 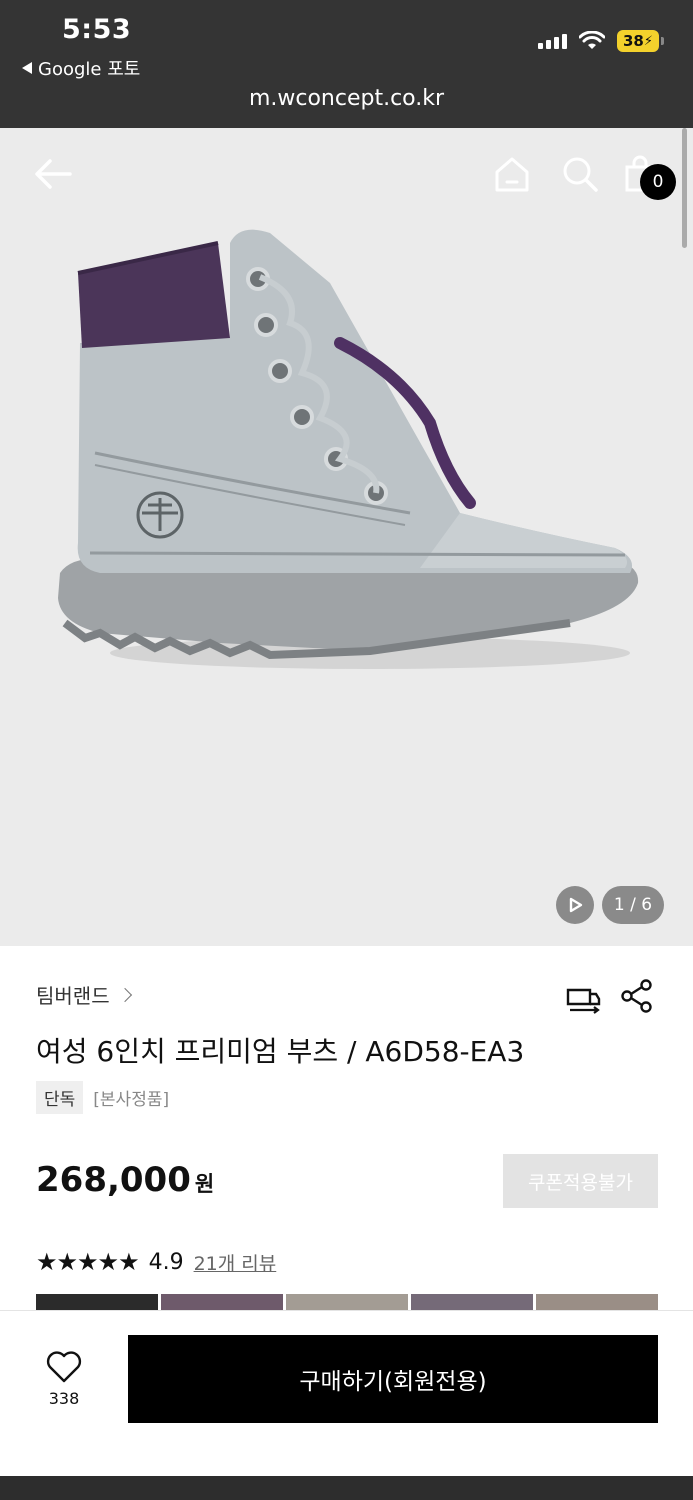 I want to click on review-link: 21개 리뷰, so click(x=235, y=1262).